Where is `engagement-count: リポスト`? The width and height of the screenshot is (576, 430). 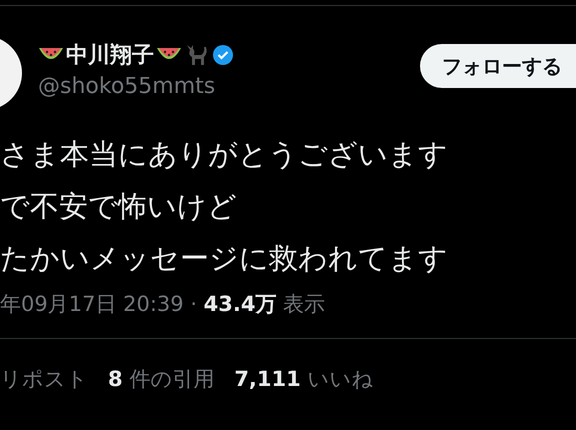 engagement-count: リポスト is located at coordinates (44, 379).